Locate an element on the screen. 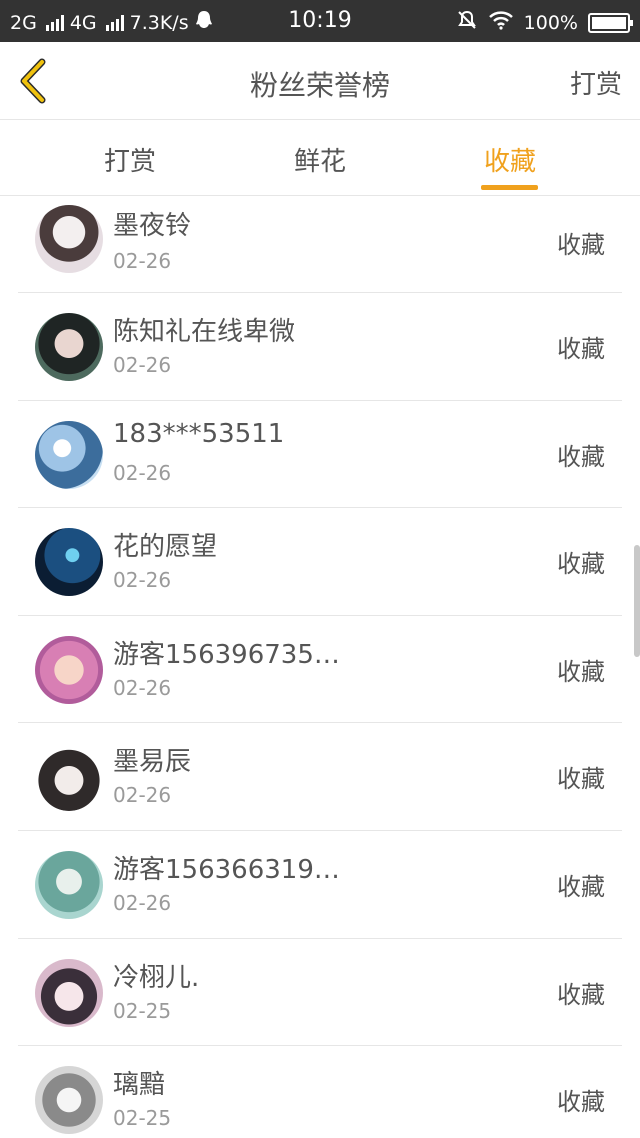 The width and height of the screenshot is (640, 1138). scrollbar-thumb is located at coordinates (637, 601).